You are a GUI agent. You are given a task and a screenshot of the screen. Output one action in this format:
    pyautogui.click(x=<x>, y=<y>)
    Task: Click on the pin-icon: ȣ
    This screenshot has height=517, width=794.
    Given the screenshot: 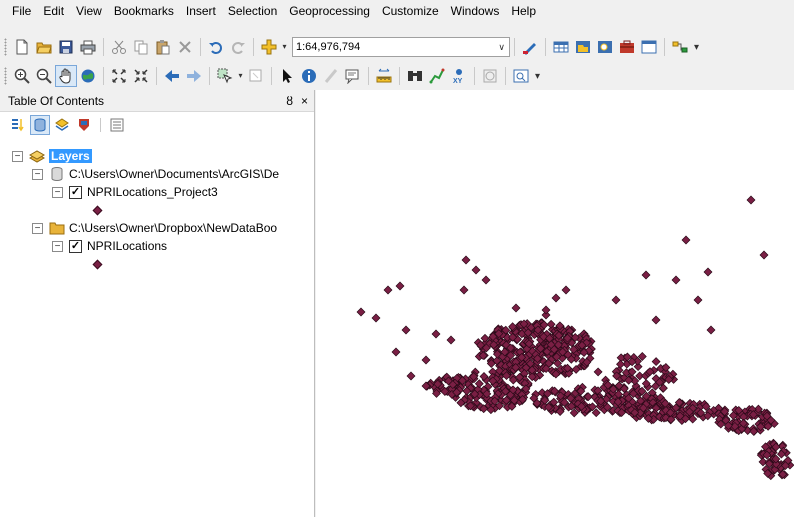 What is the action you would take?
    pyautogui.click(x=289, y=101)
    